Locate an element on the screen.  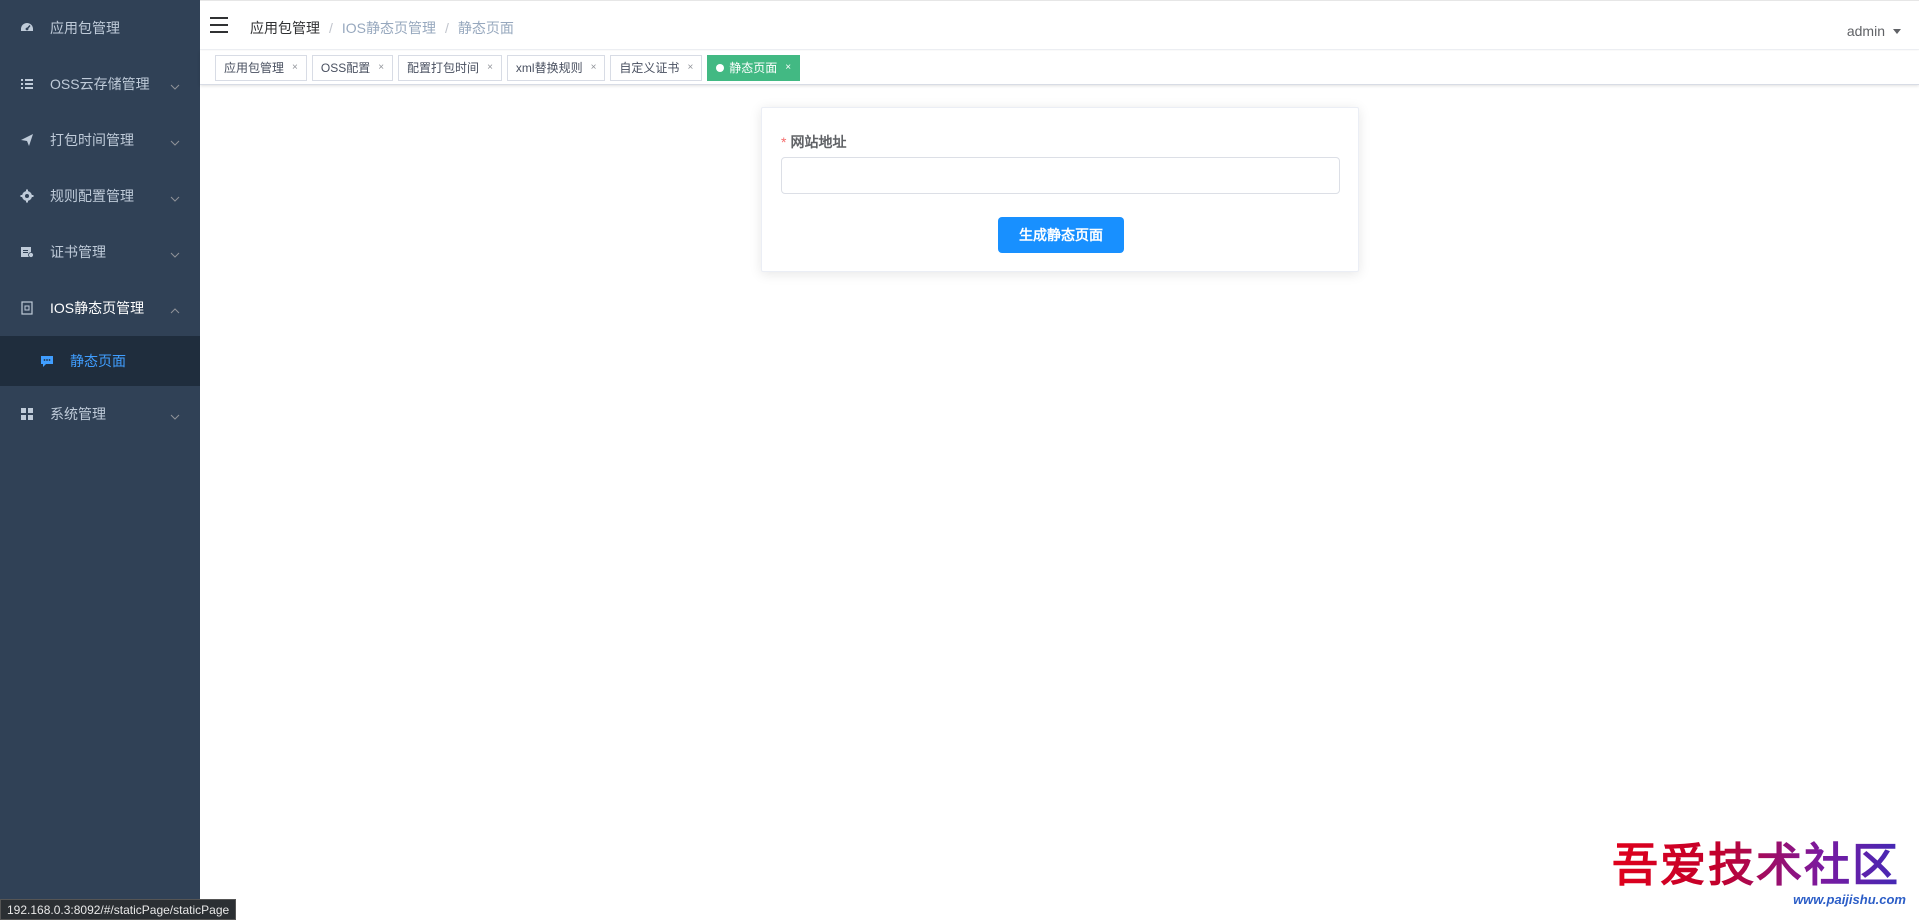
tag-oss-config: OSS配置 × is located at coordinates (352, 67).